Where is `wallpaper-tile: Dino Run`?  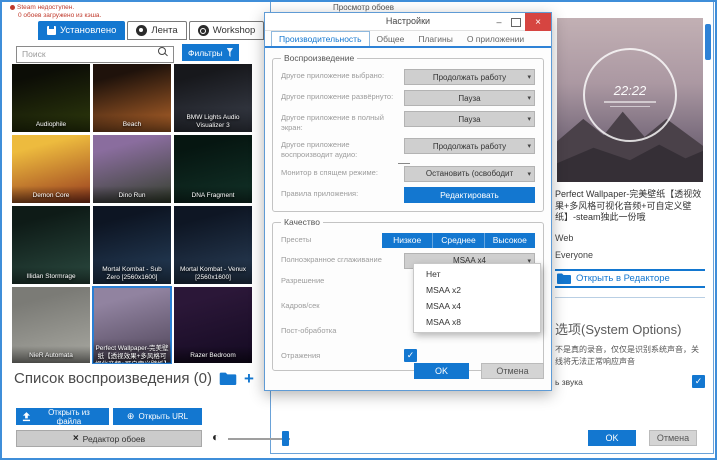 wallpaper-tile: Dino Run is located at coordinates (132, 169).